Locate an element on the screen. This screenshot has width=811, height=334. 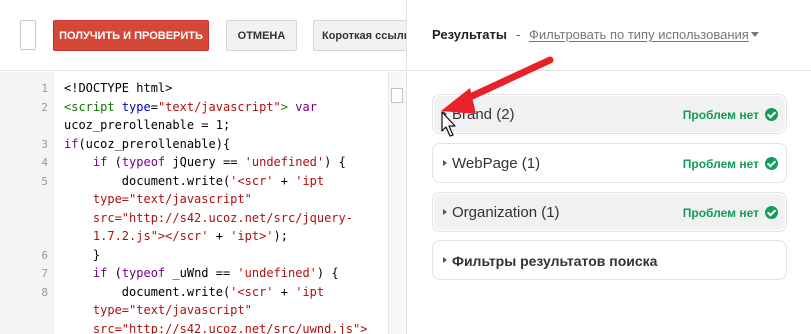
line-number: 4 is located at coordinates (44, 162).